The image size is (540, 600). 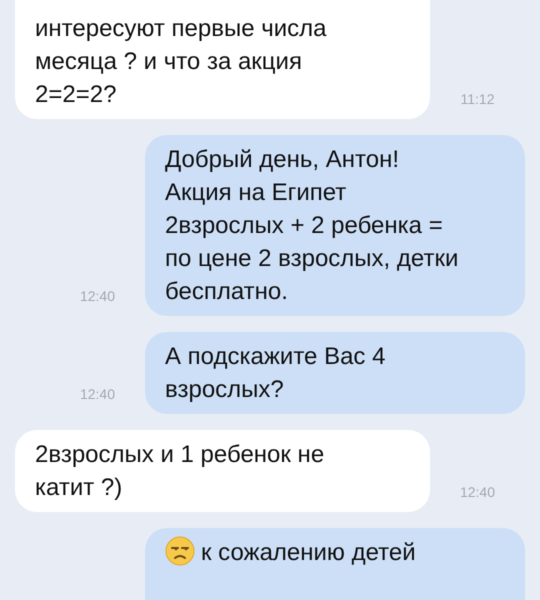 I want to click on message-bubble: 2взрослых и 1 ребенок не катит ?), so click(x=222, y=471).